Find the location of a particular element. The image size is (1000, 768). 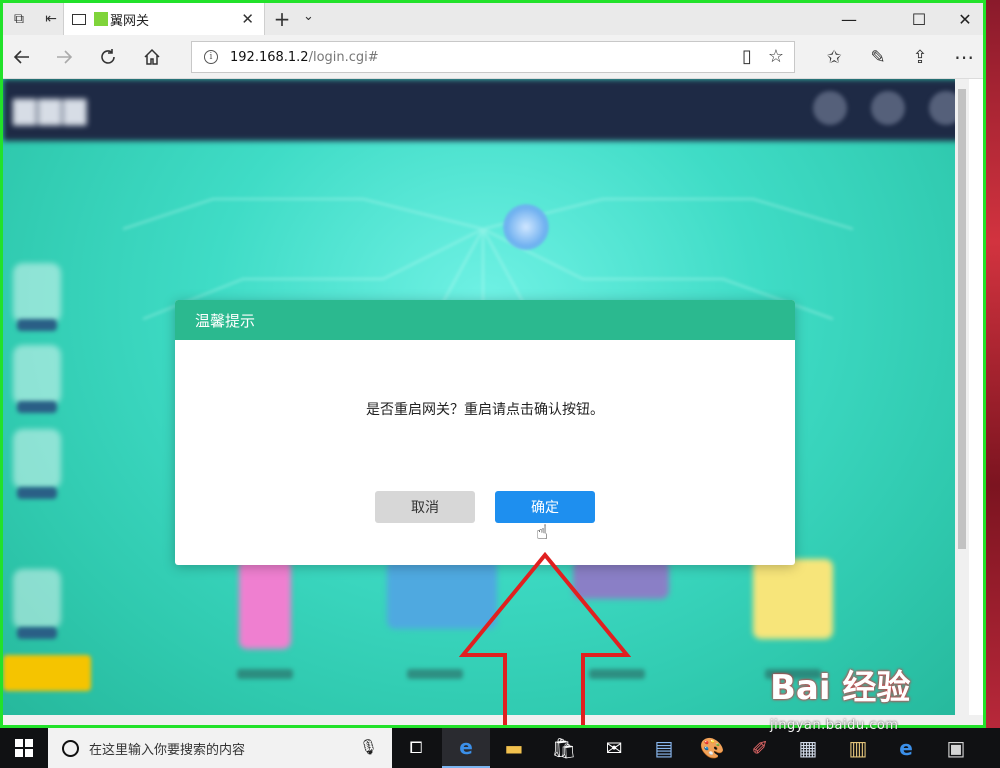

desktop-edge is located at coordinates (993, 364).